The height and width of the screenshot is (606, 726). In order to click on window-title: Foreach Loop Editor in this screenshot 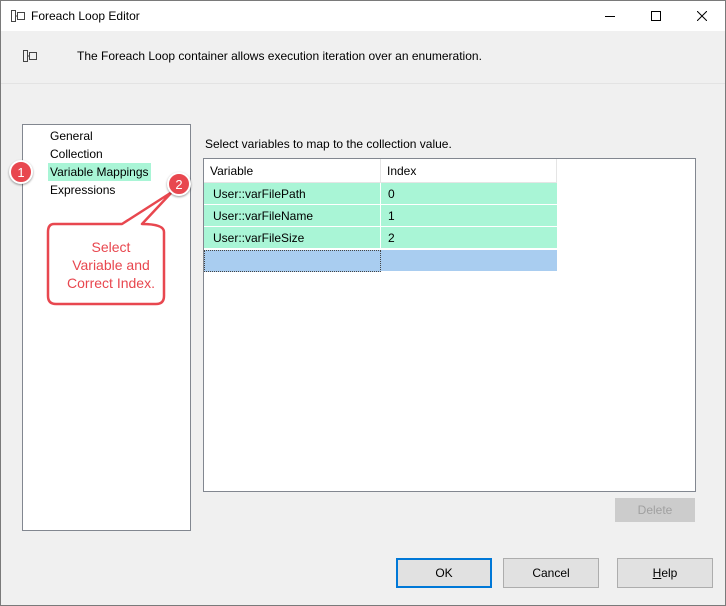, I will do `click(85, 16)`.